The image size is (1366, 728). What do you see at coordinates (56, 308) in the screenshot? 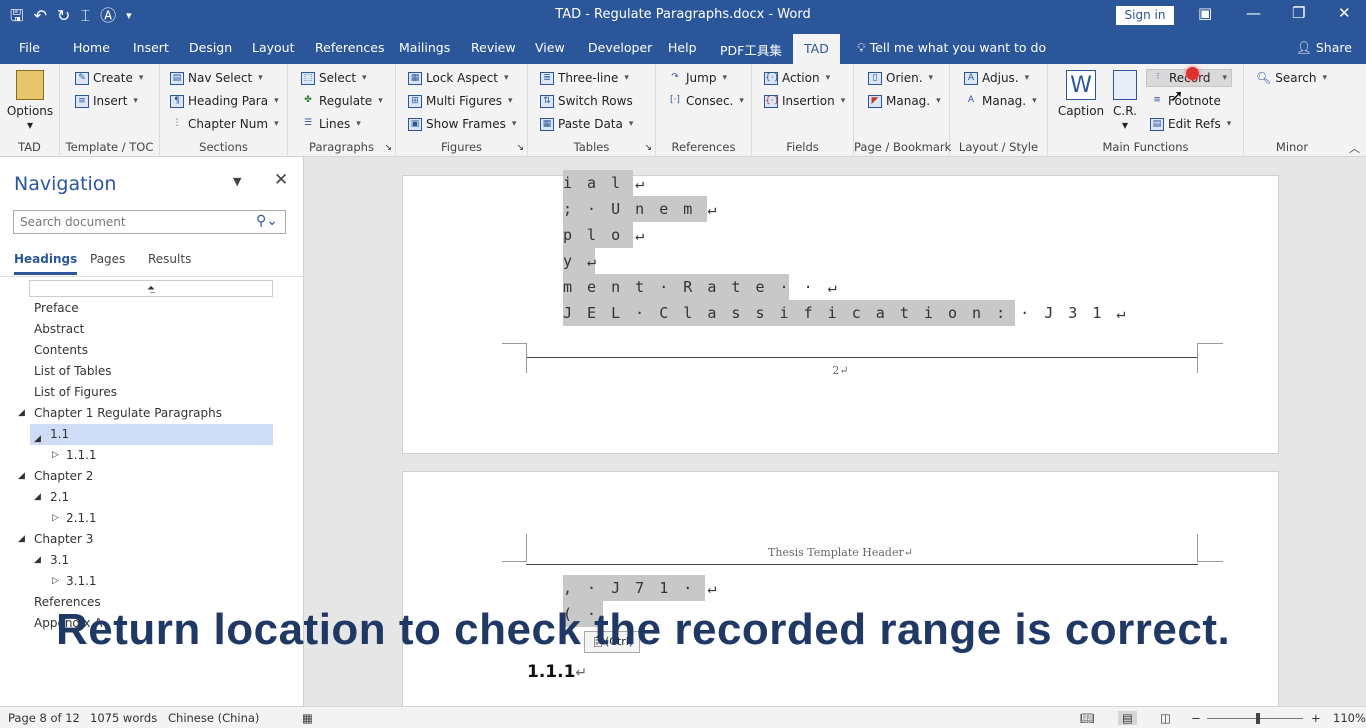
I see `heading-item: Preface` at bounding box center [56, 308].